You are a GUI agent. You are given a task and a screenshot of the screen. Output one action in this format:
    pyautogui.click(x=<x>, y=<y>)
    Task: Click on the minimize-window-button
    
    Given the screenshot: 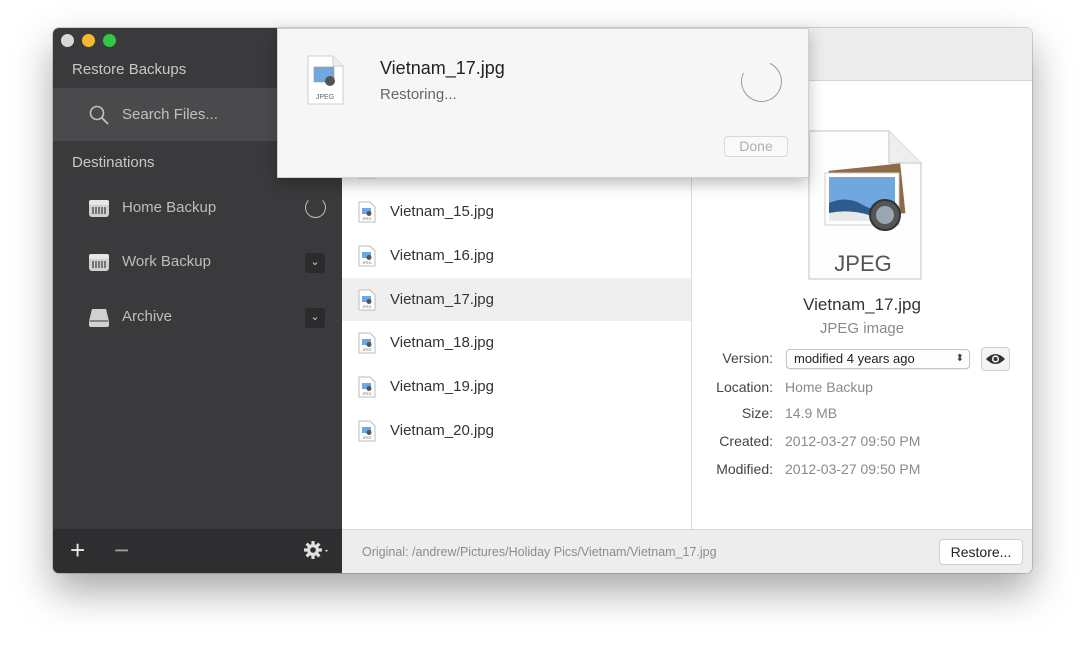 What is the action you would take?
    pyautogui.click(x=88, y=40)
    